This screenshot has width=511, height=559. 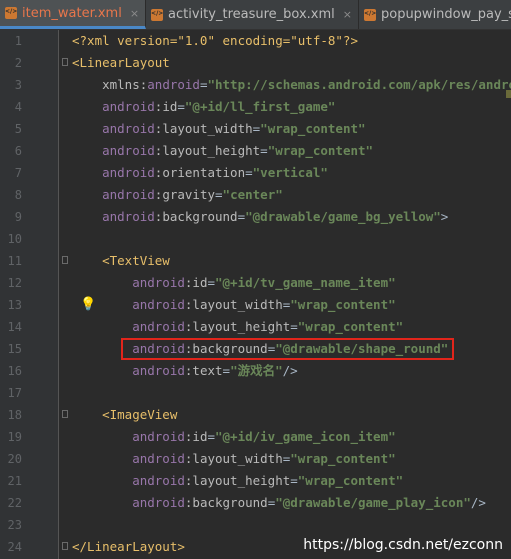 What do you see at coordinates (128, 546) in the screenshot?
I see `code-text: </LinearLayout>` at bounding box center [128, 546].